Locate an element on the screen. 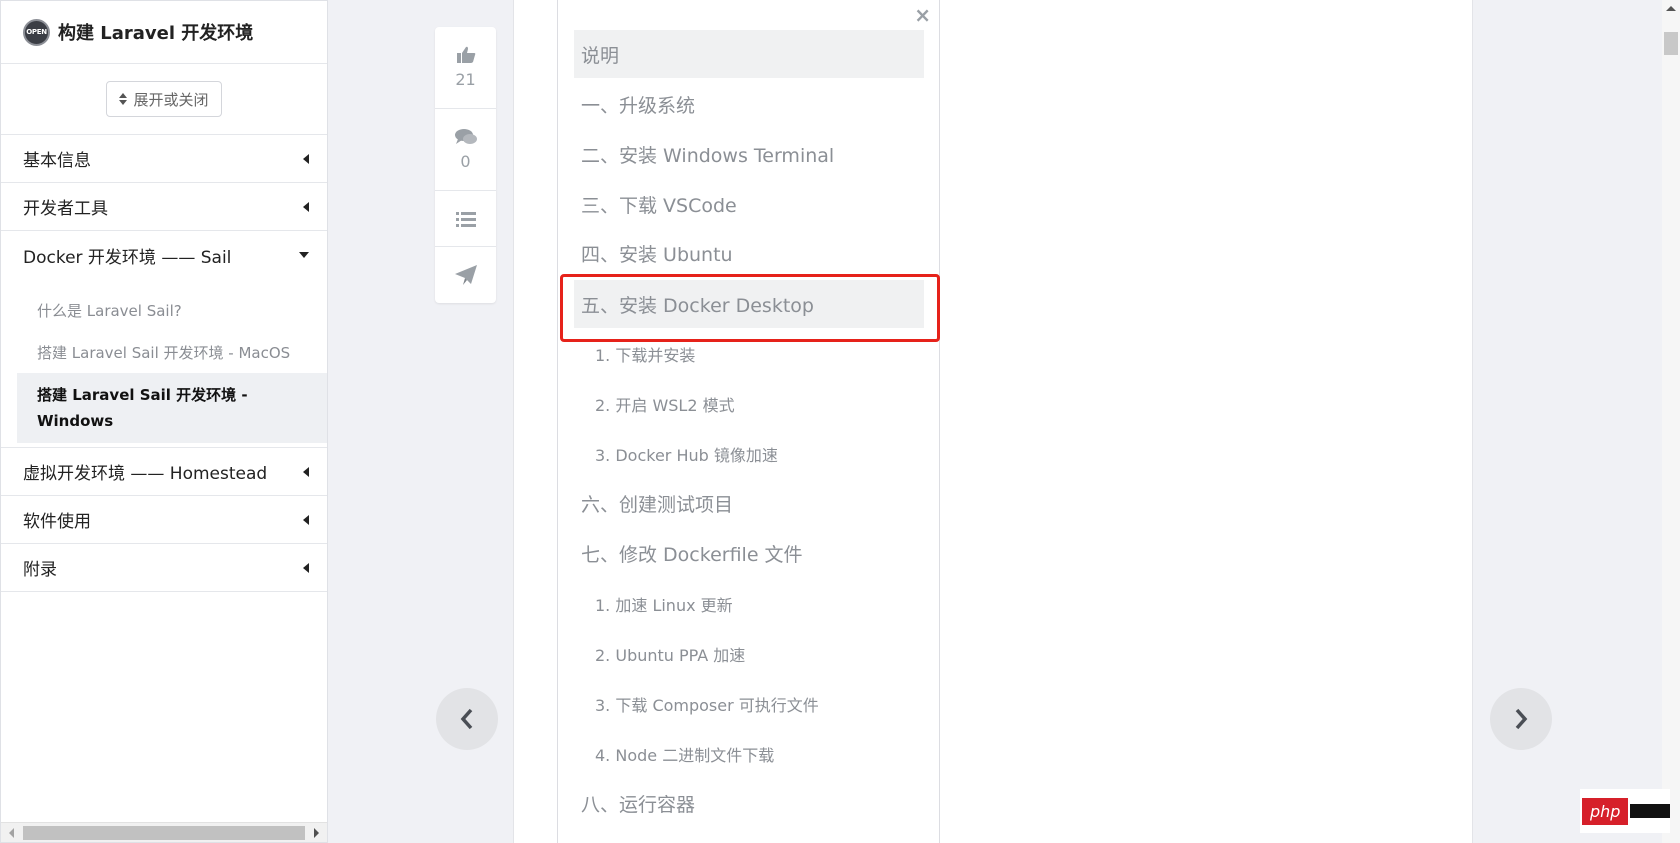 Image resolution: width=1680 pixels, height=843 pixels. logo-text: OPEN is located at coordinates (36, 32).